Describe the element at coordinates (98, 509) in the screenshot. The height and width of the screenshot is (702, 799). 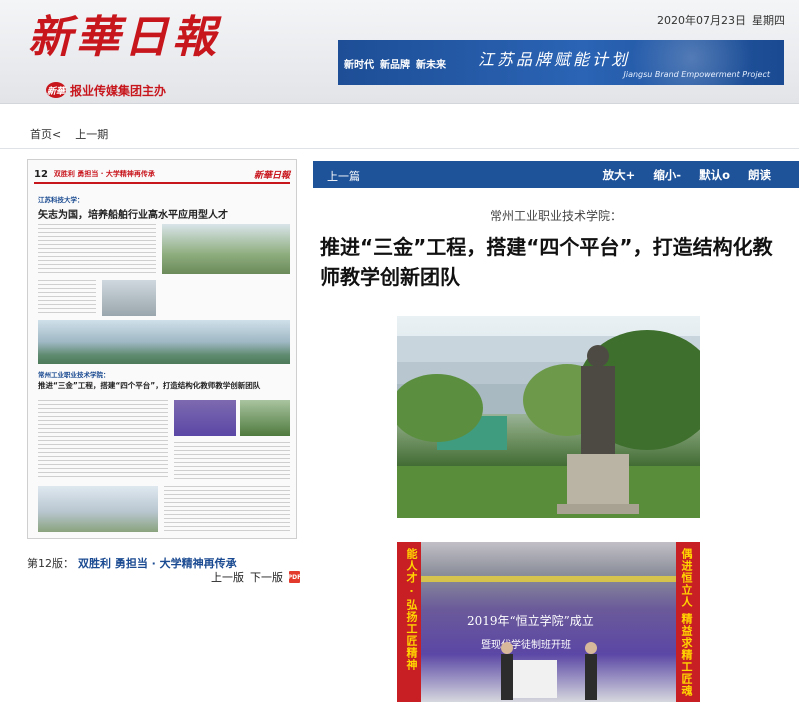
I see `thumb-photo-building` at that location.